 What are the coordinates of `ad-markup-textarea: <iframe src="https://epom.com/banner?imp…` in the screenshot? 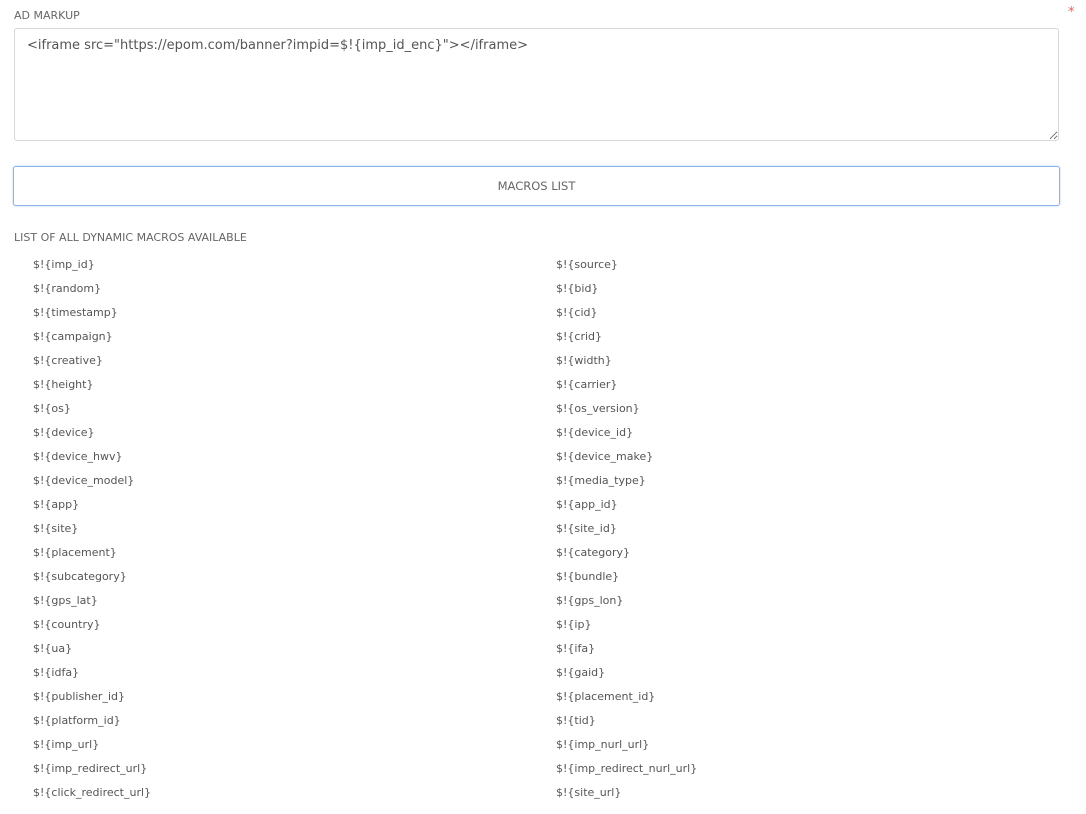 It's located at (536, 84).